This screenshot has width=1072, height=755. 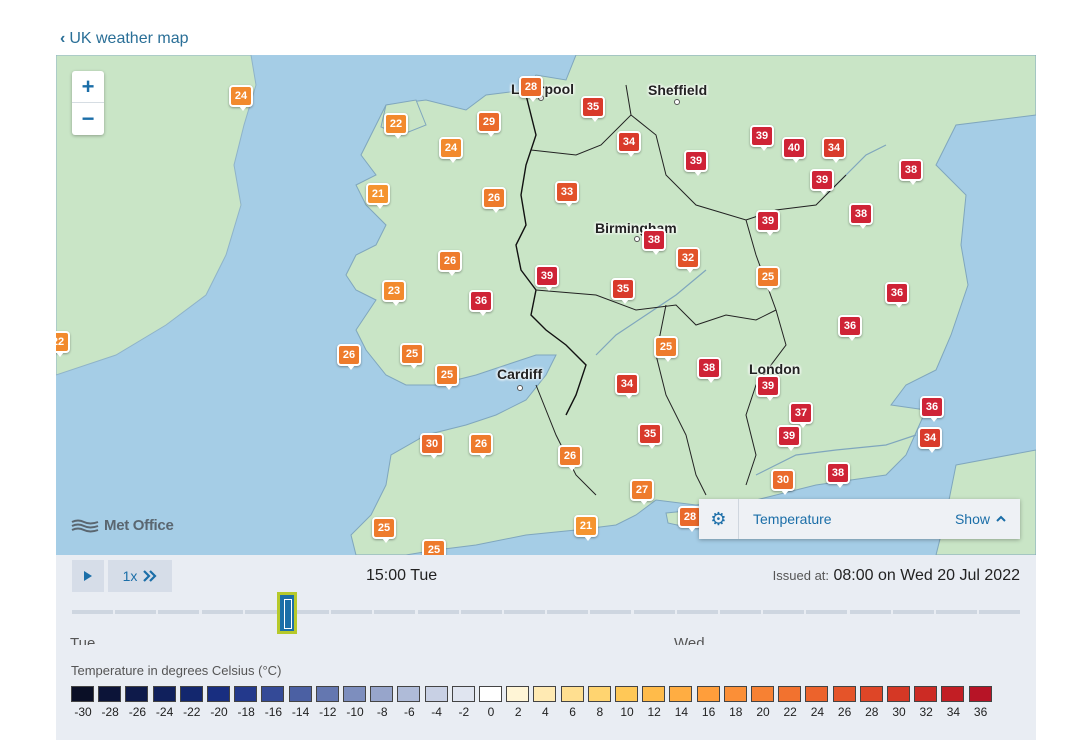 I want to click on legend-swatch-label: 8, so click(x=600, y=712).